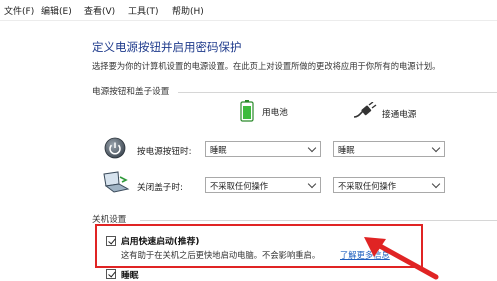 The width and height of the screenshot is (497, 281). Describe the element at coordinates (365, 112) in the screenshot. I see `power-plug-icon` at that location.